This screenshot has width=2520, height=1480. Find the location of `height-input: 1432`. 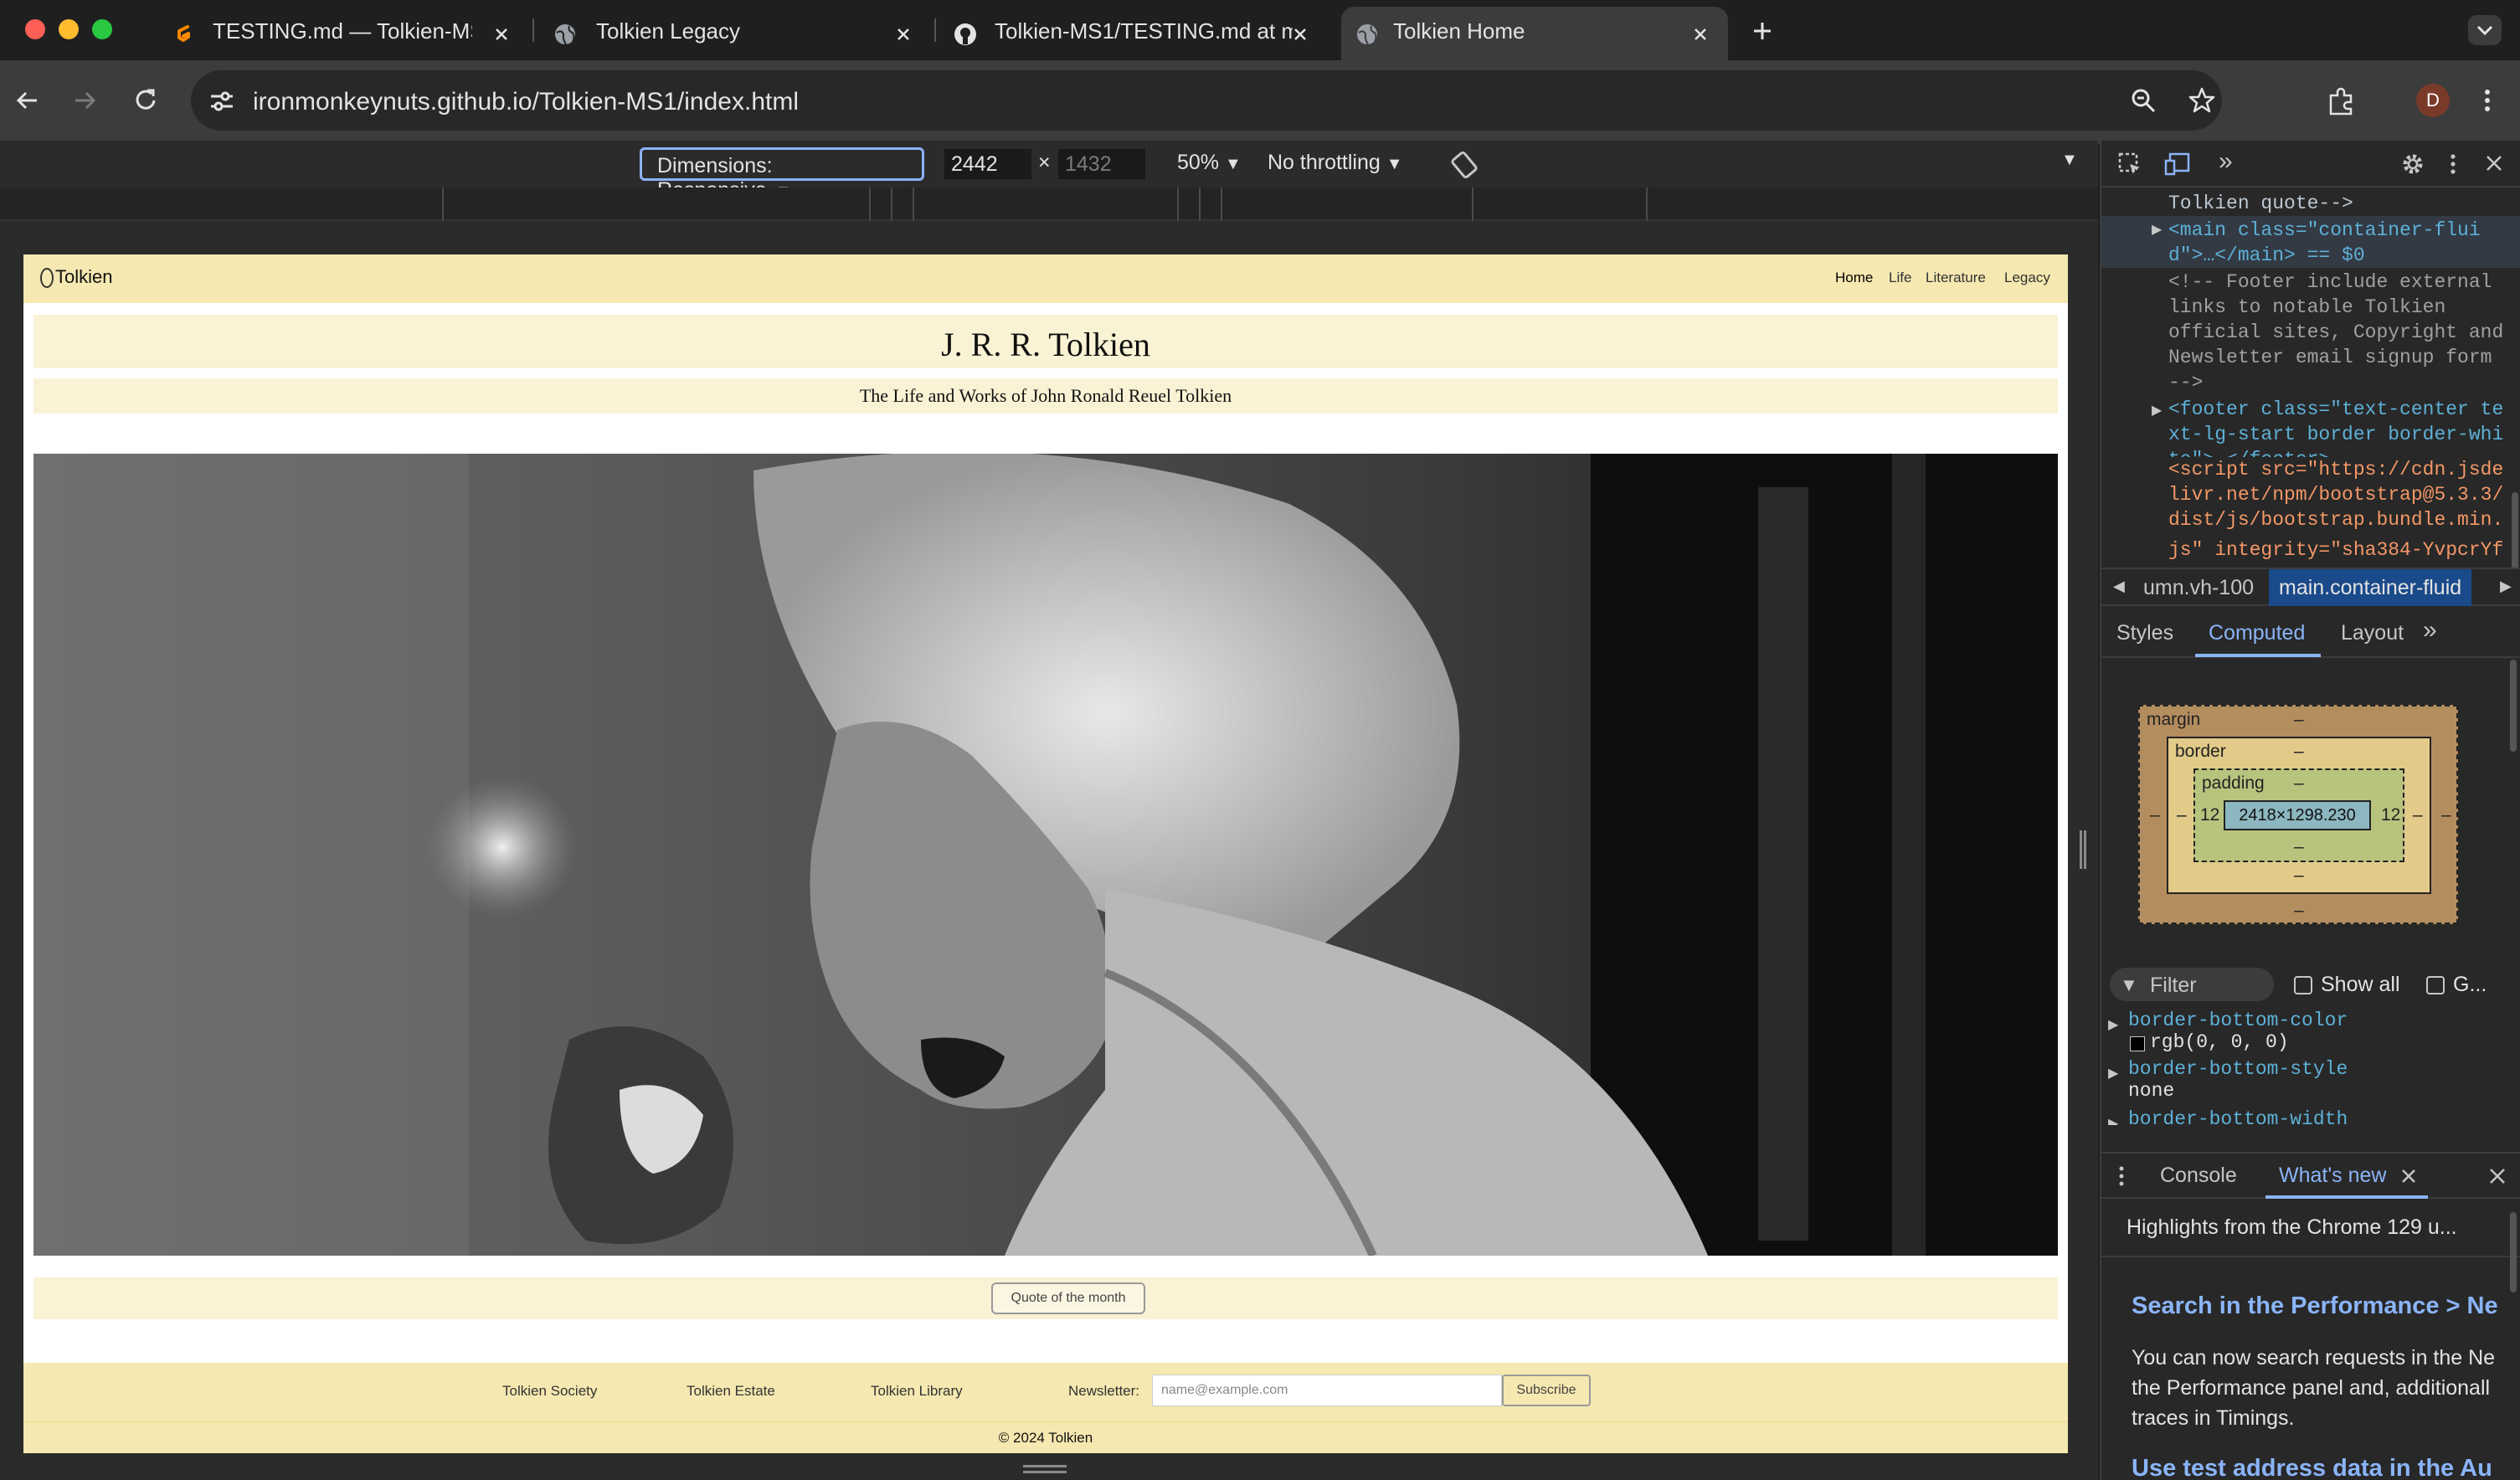

height-input: 1432 is located at coordinates (1101, 164).